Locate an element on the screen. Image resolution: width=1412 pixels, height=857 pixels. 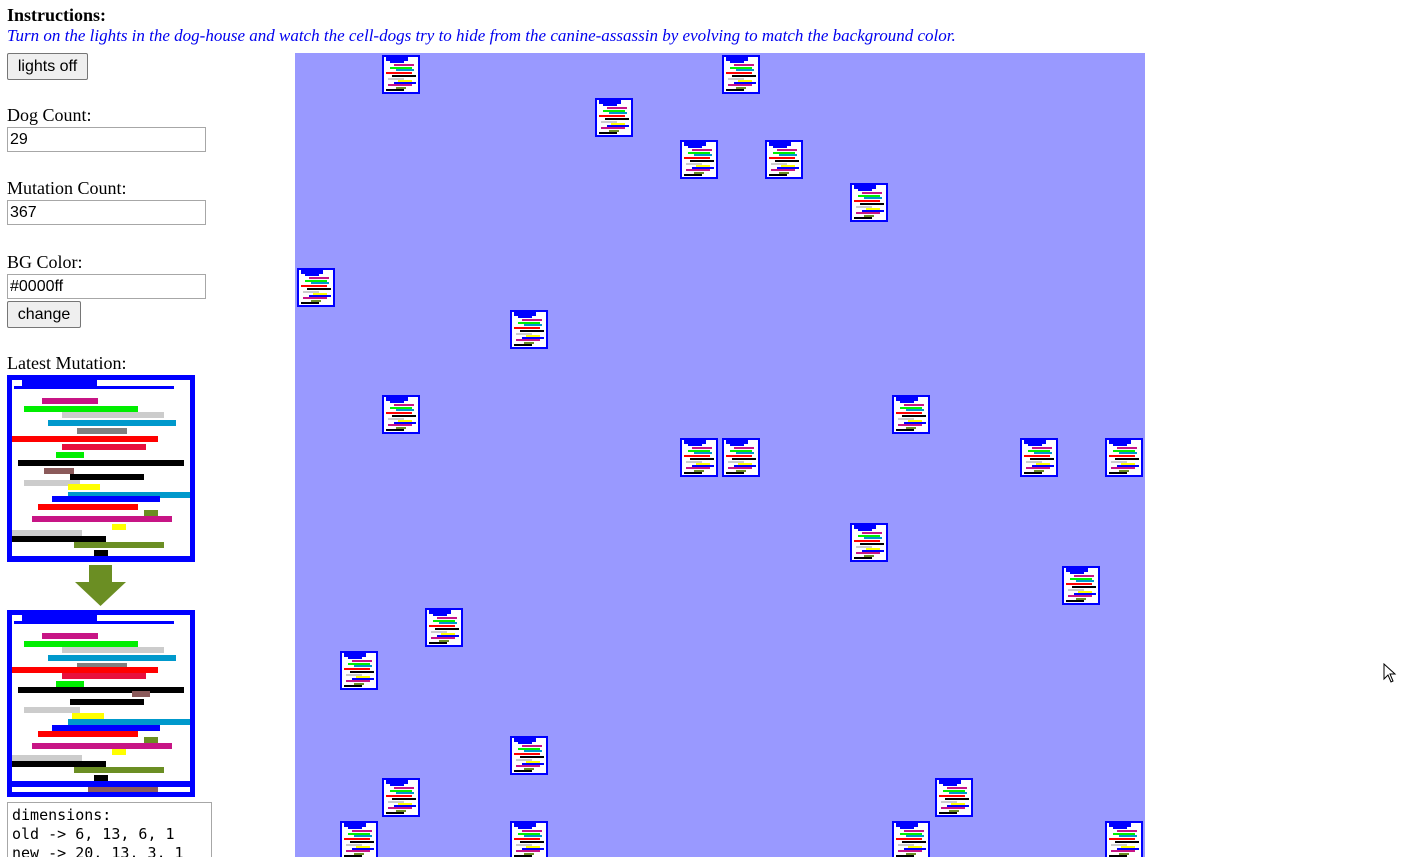
mutation-count-field: 367 is located at coordinates (106, 212).